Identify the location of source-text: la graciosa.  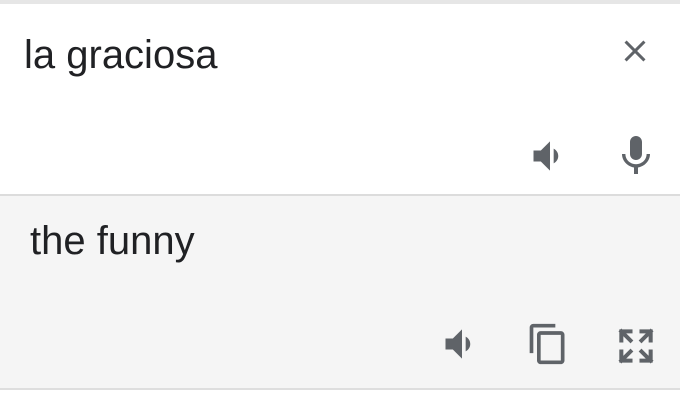
(120, 55).